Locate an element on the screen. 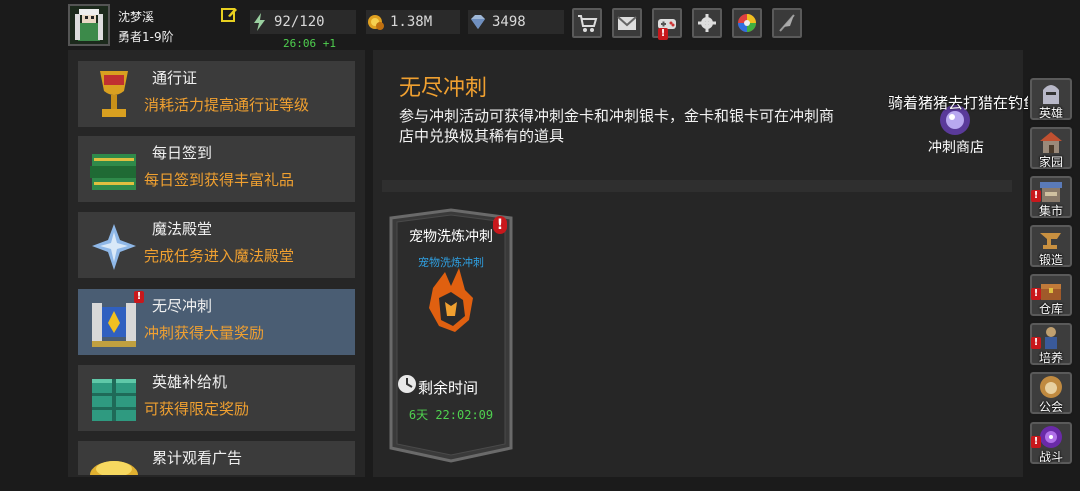 This screenshot has height=491, width=1080. gem-icon is located at coordinates (478, 22).